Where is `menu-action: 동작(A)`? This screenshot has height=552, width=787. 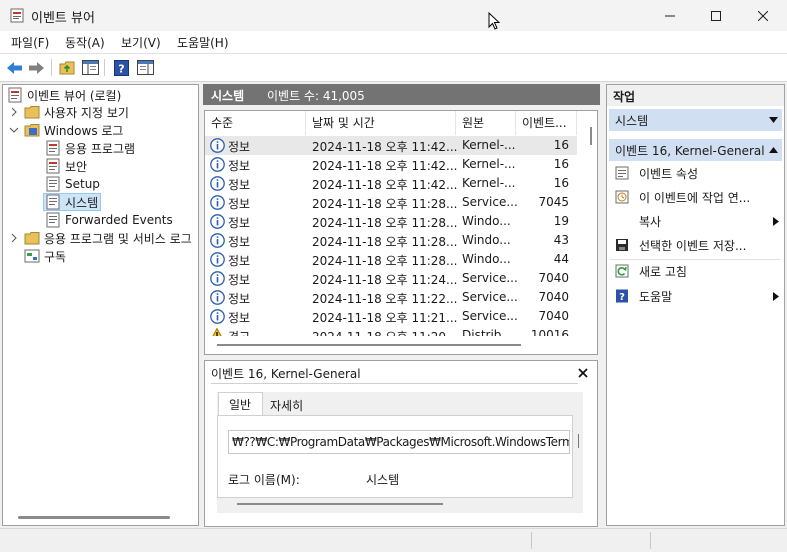
menu-action: 동작(A) is located at coordinates (85, 42).